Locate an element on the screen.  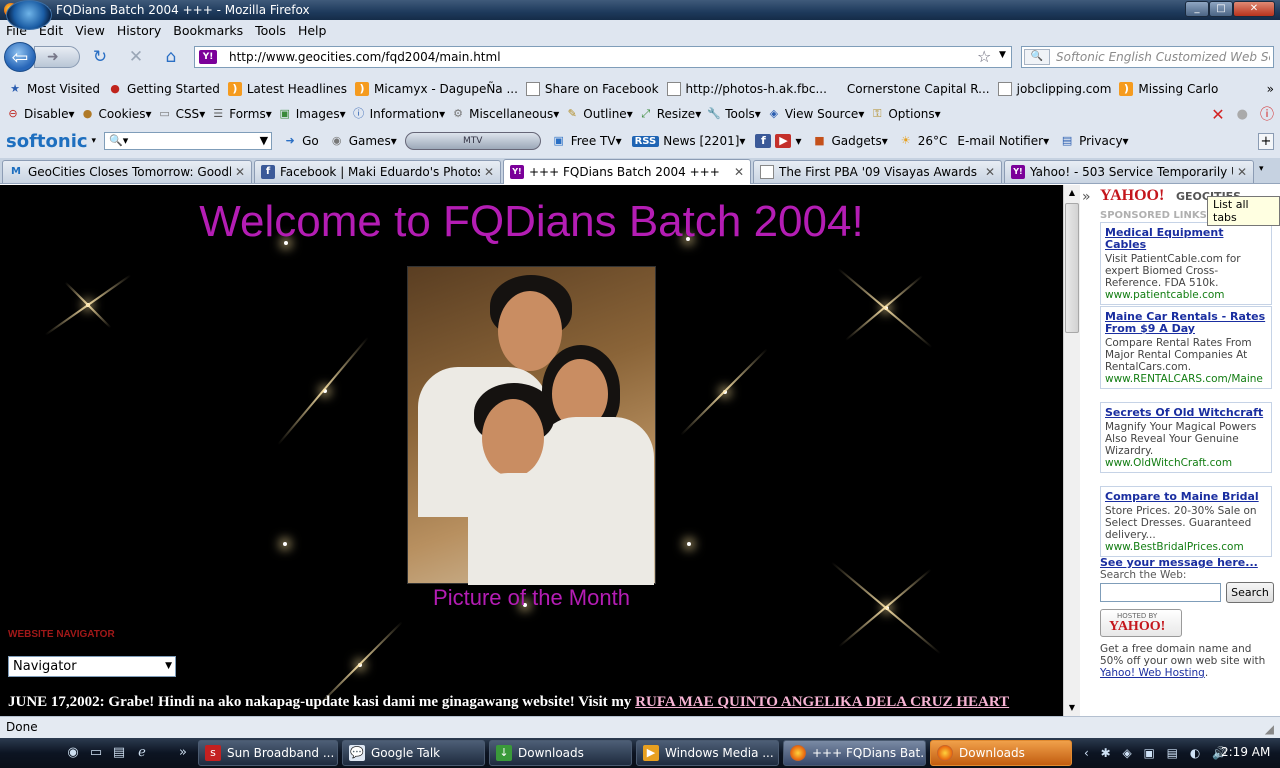
add-toolbar-icon: + is located at coordinates (1266, 141).